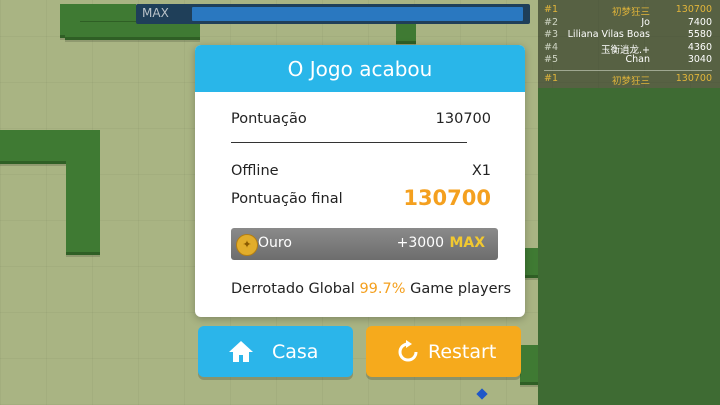 This screenshot has height=405, width=720. I want to click on progress-max-label: MAX, so click(155, 13).